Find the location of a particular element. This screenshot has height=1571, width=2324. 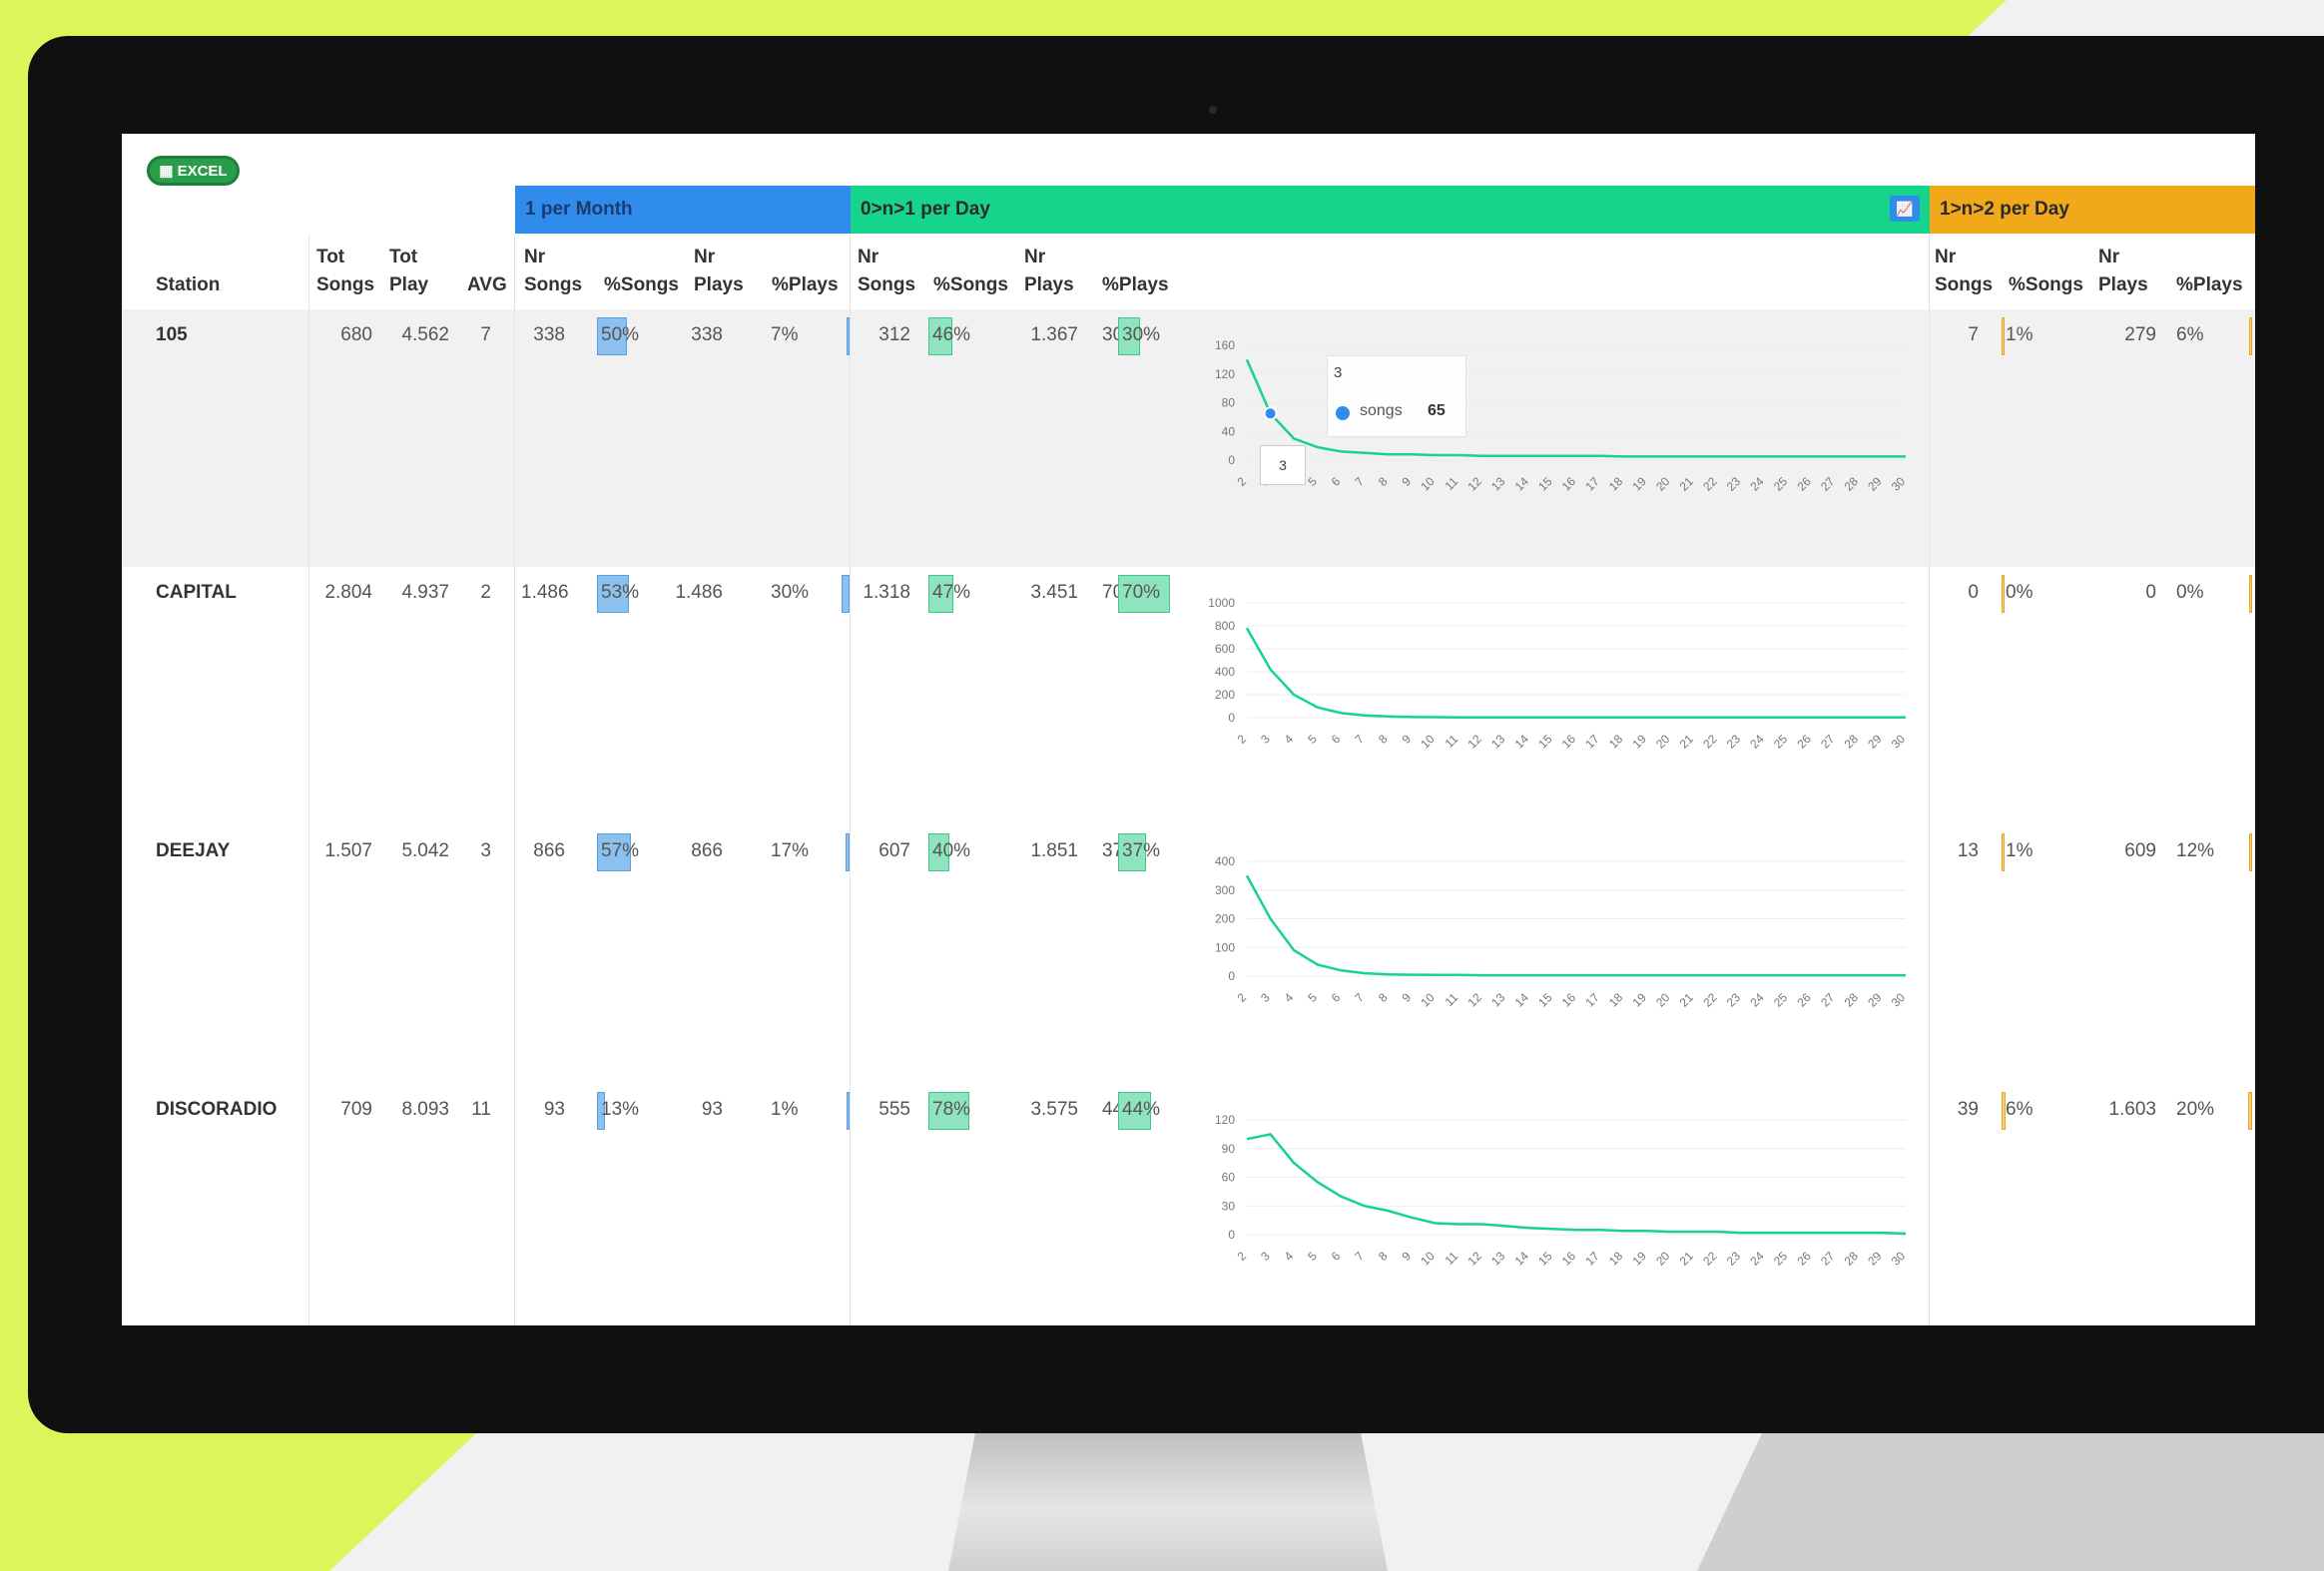

cell-m-songs: 338 is located at coordinates (549, 335).